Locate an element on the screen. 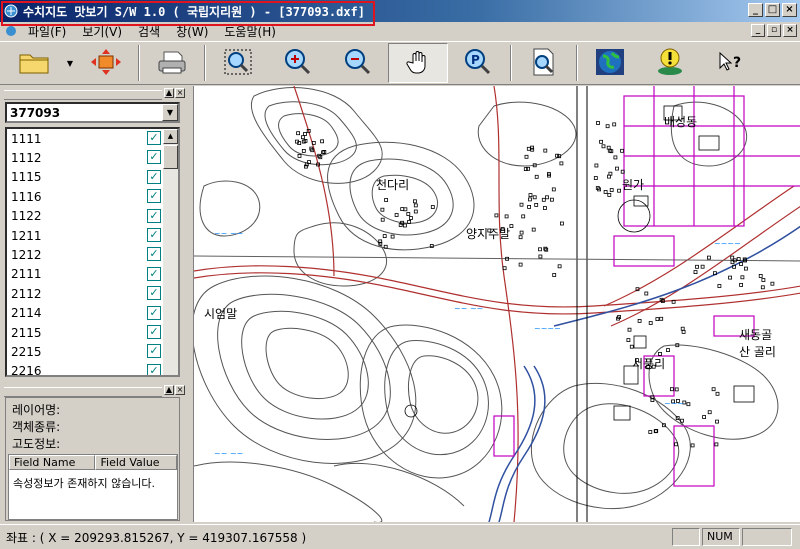  layer-row: 1112 ✓ is located at coordinates (92, 157).